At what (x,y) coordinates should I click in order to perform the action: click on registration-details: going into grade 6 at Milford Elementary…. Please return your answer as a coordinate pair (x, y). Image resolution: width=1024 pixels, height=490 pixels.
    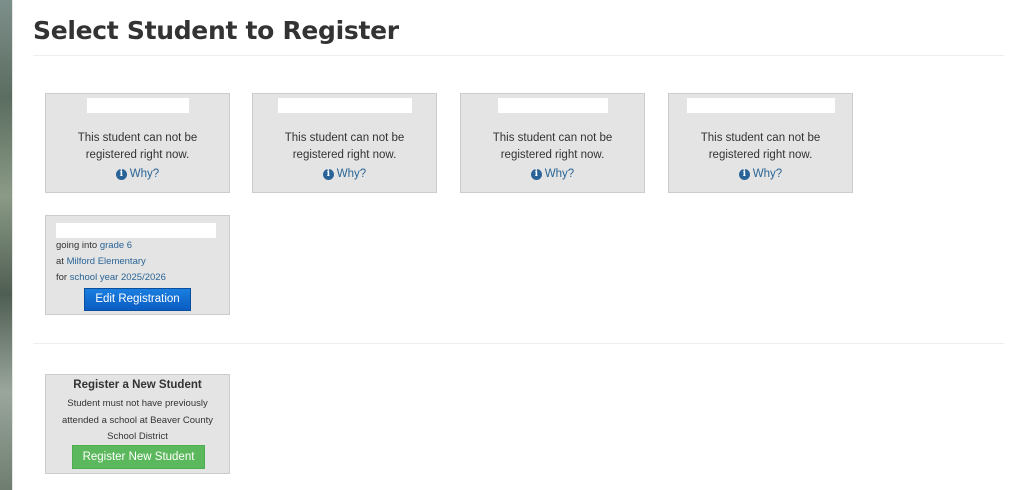
    Looking at the image, I should click on (111, 262).